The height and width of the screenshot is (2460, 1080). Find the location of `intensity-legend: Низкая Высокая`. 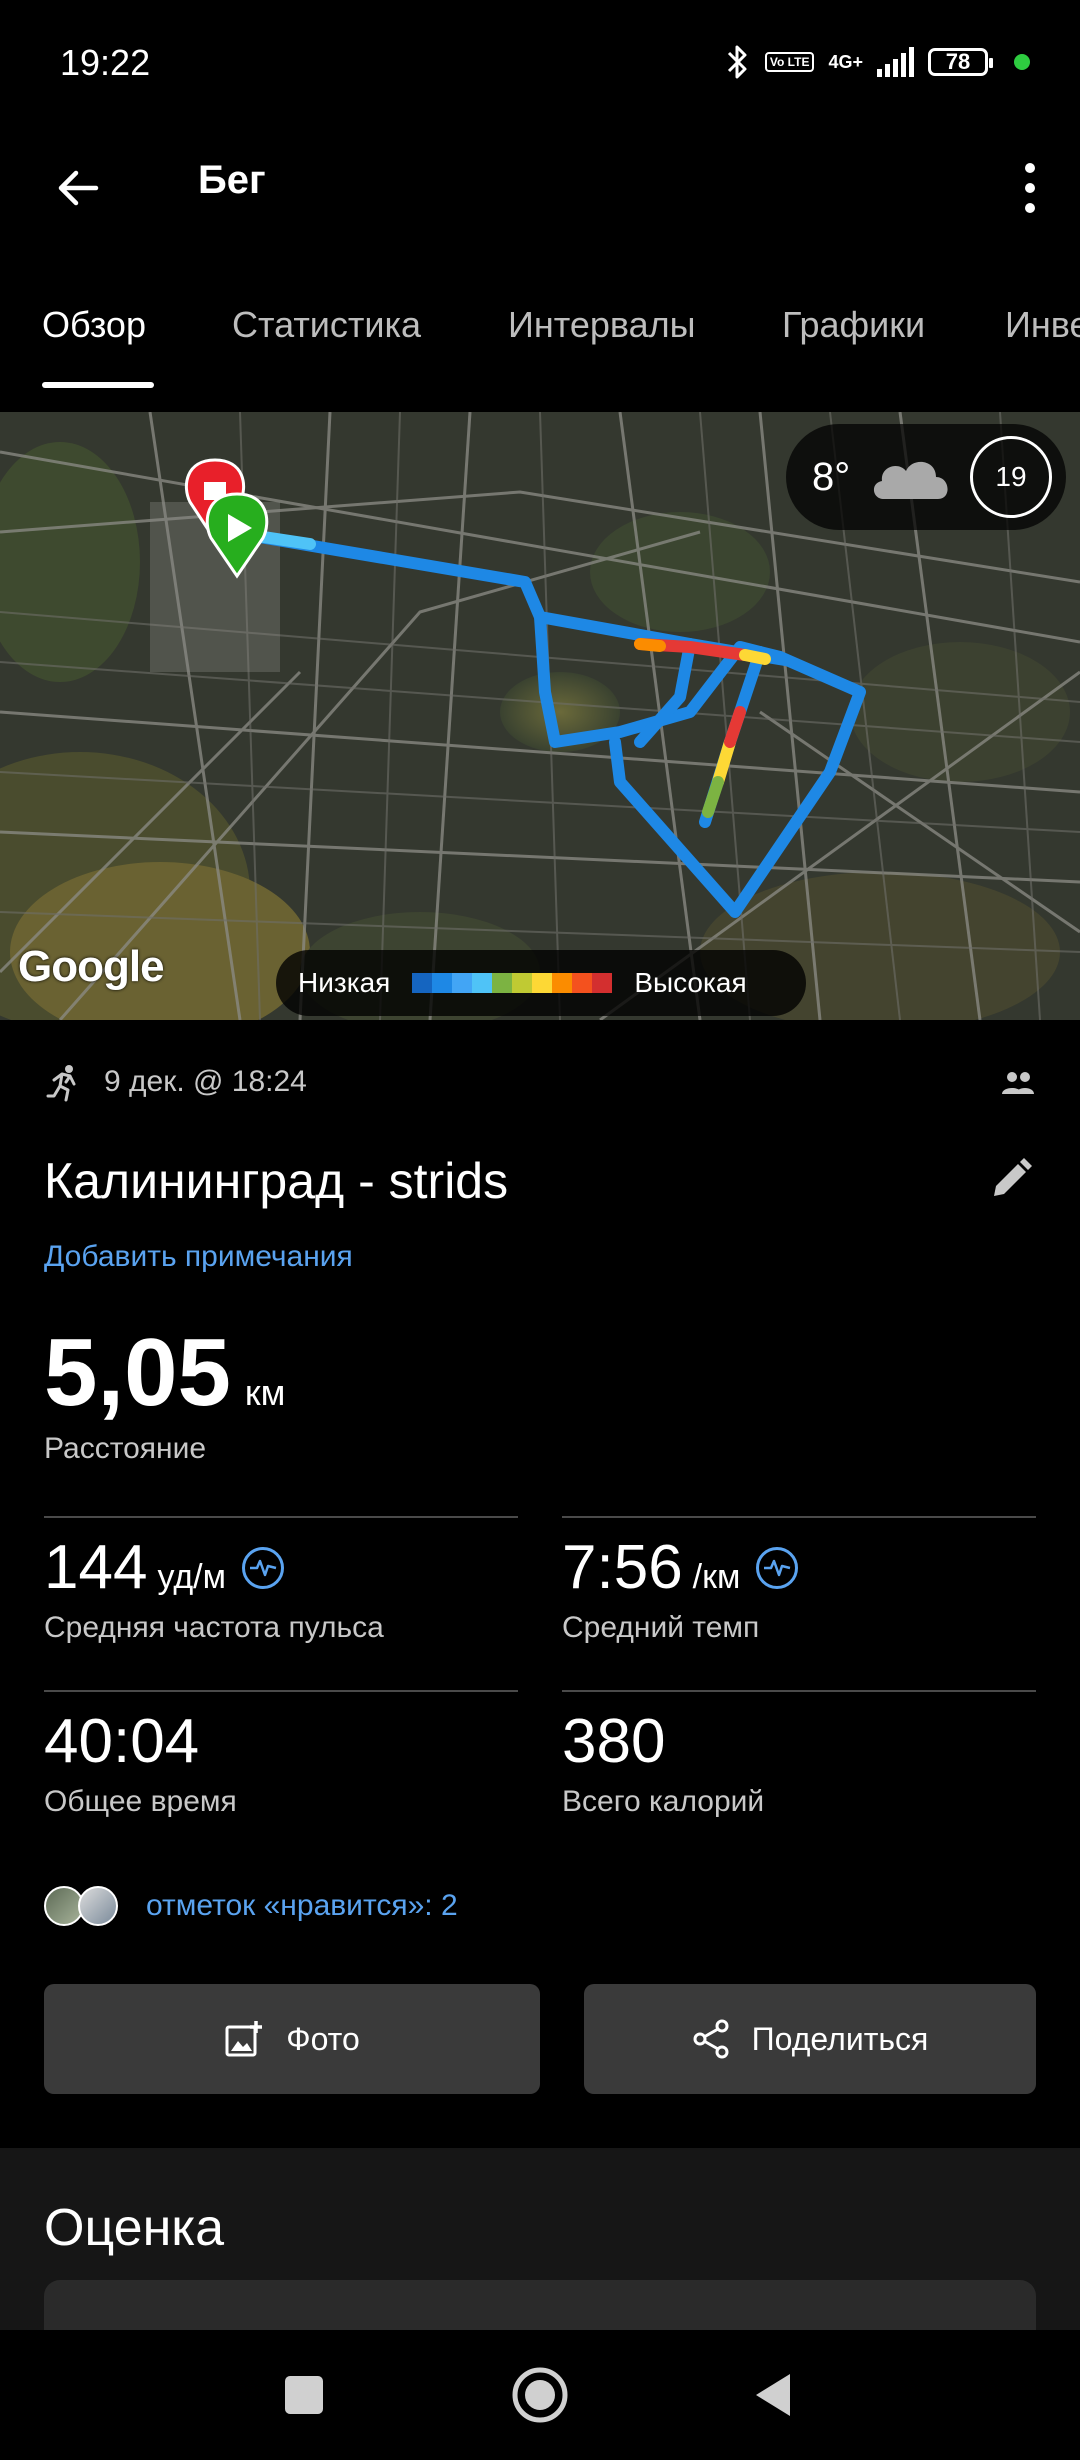

intensity-legend: Низкая Высокая is located at coordinates (541, 983).